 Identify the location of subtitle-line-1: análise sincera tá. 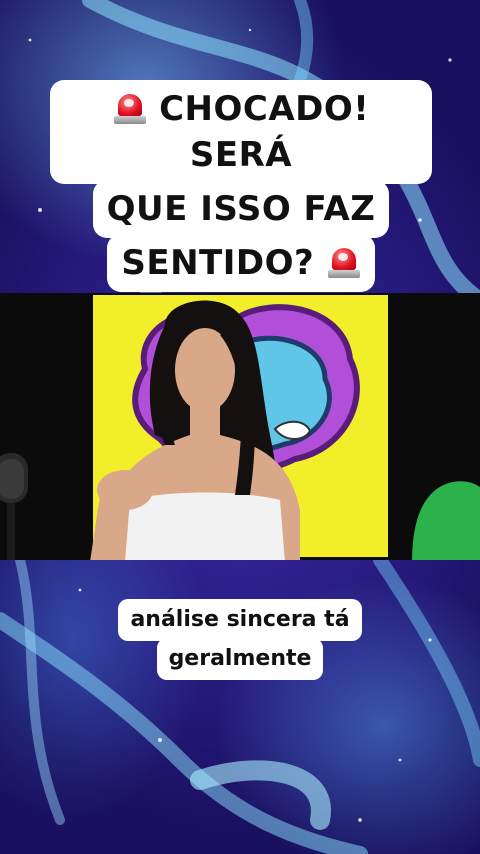
(240, 620).